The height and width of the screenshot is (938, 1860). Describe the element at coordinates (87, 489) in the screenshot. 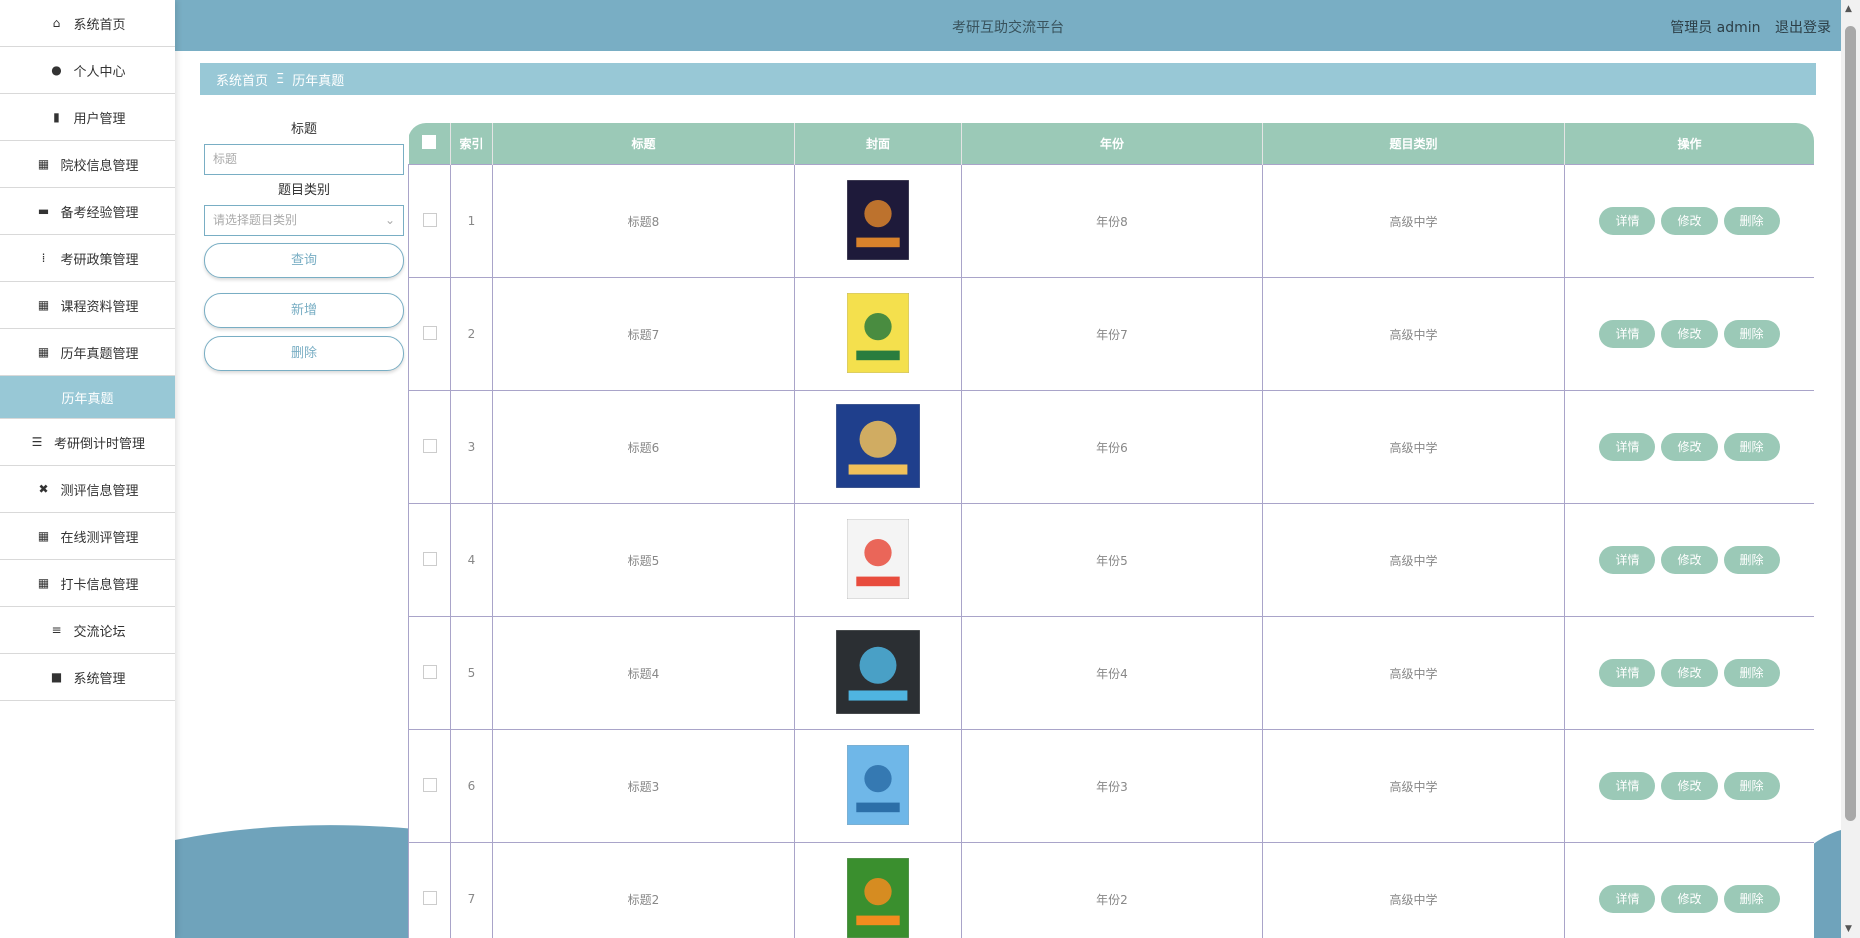

I see `sidebar-item-evaluation-info: ✖ 测评信息管理` at that location.